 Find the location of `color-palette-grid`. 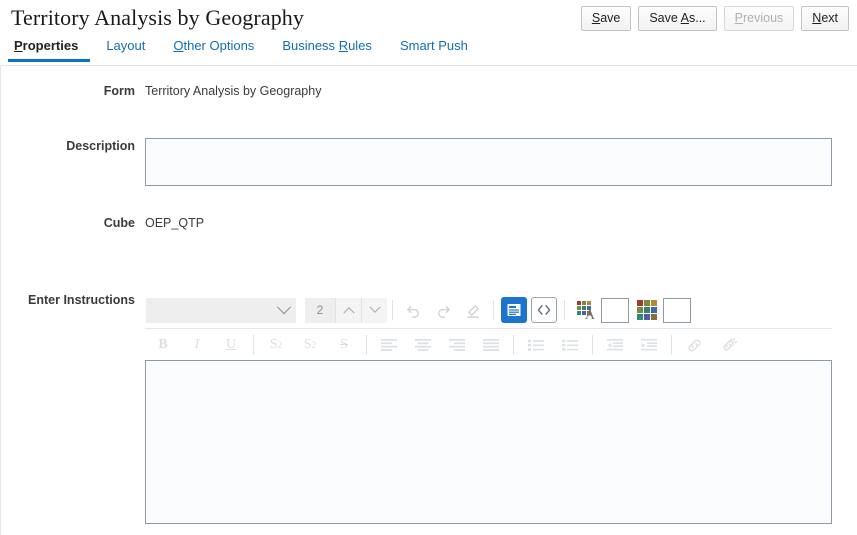

color-palette-grid is located at coordinates (647, 310).